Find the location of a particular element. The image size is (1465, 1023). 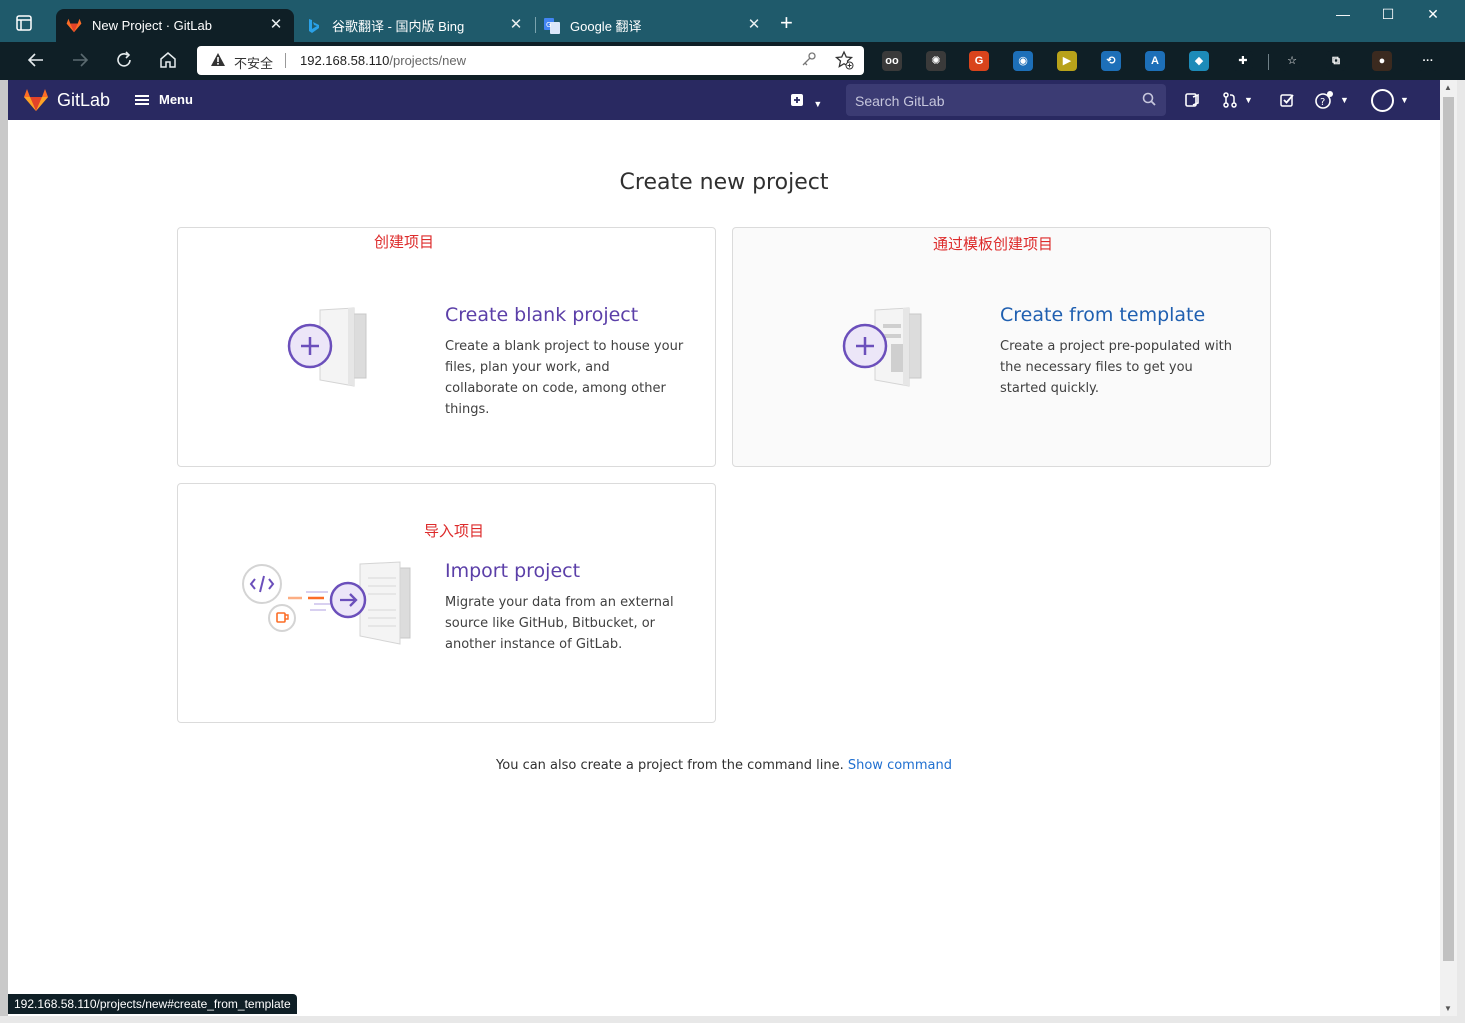

search-input: Search GitLab is located at coordinates (1006, 100).